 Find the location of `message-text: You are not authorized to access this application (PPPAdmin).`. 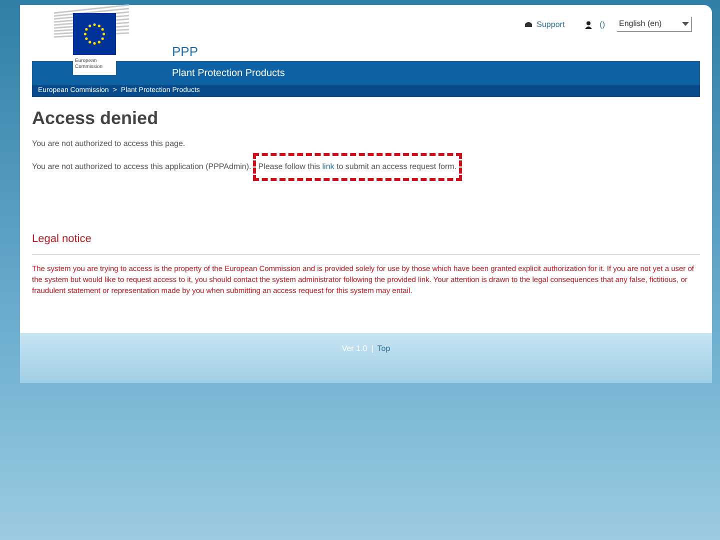

message-text: You are not authorized to access this application (PPPAdmin). is located at coordinates (142, 167).